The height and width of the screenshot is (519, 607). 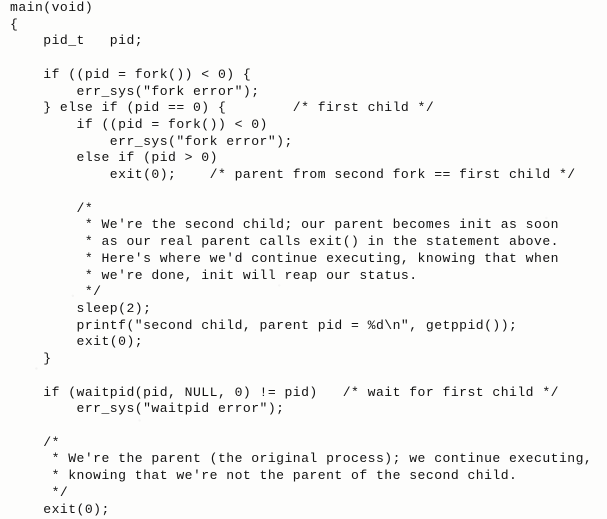 What do you see at coordinates (222, 108) in the screenshot?
I see `code-line: } else if (pid == 0) { /* first child */` at bounding box center [222, 108].